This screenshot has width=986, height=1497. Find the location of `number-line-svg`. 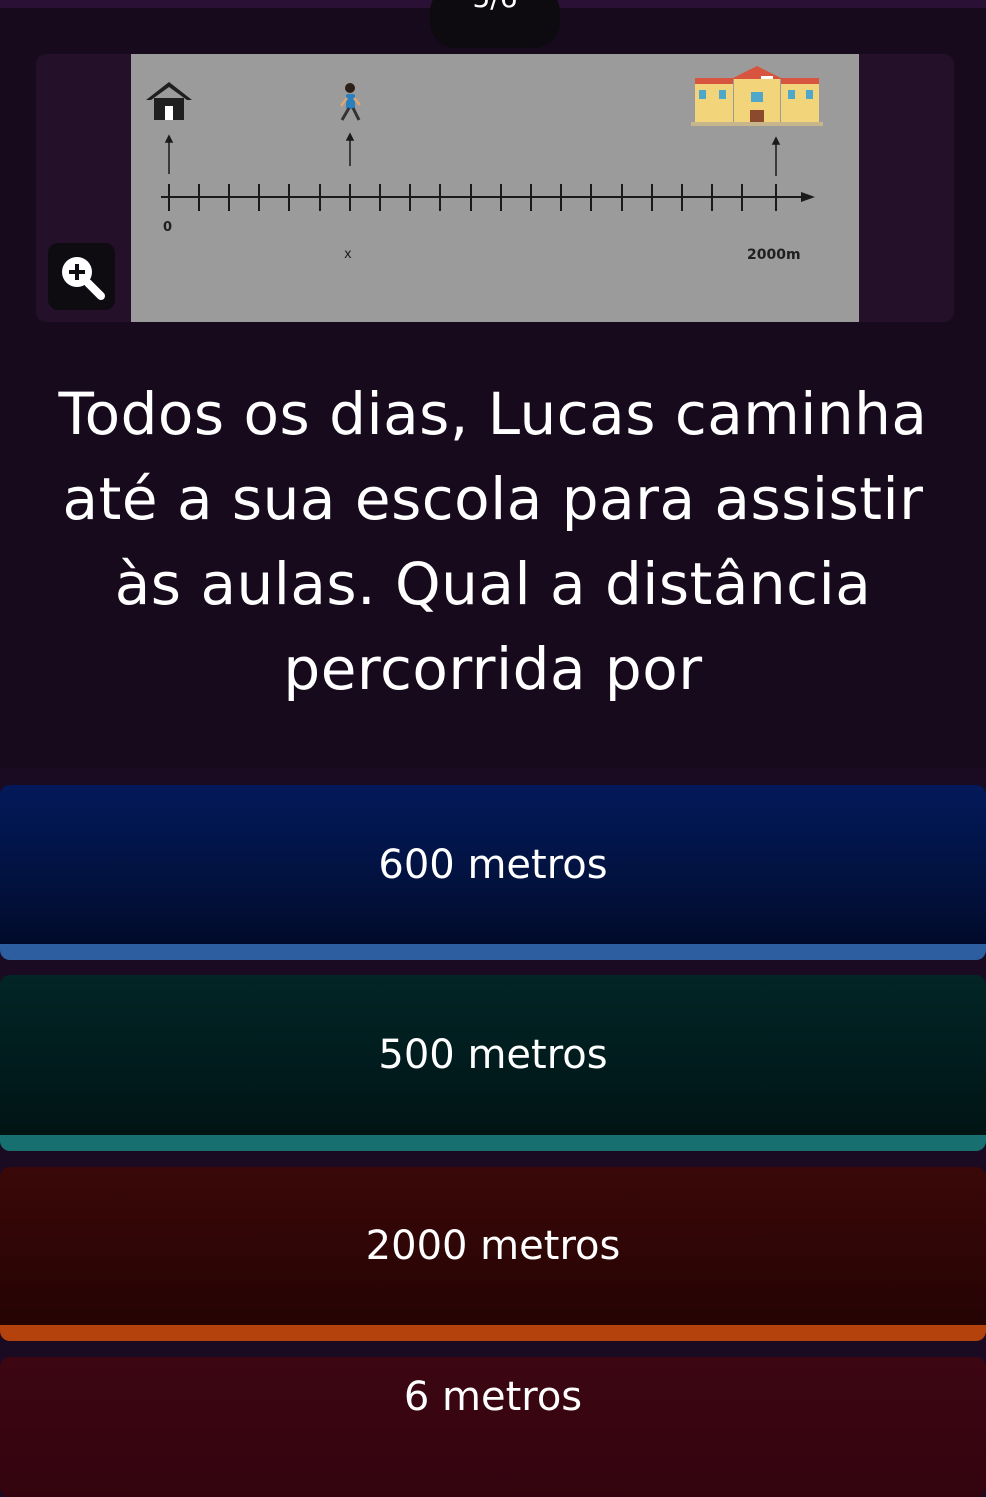

number-line-svg is located at coordinates (484, 138).